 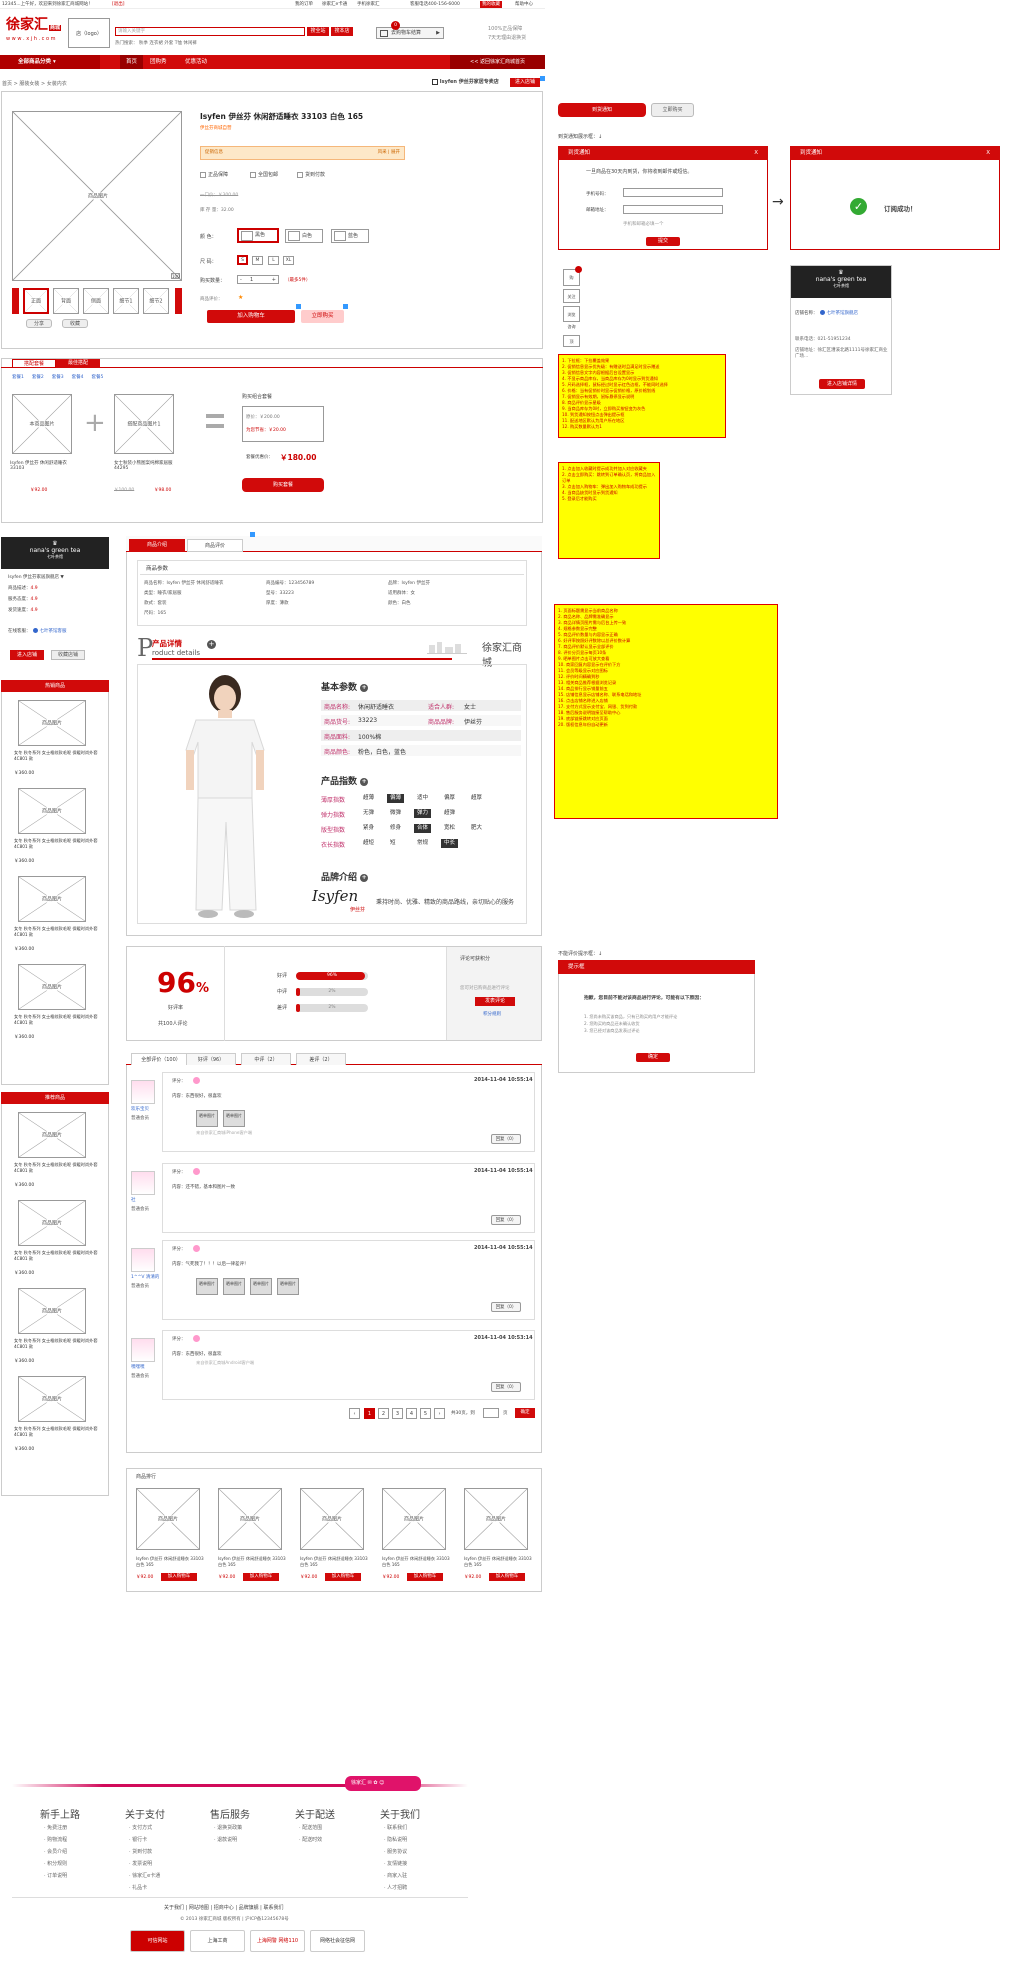 I want to click on footer-link: · 礼品卡, so click(x=138, y=1887).